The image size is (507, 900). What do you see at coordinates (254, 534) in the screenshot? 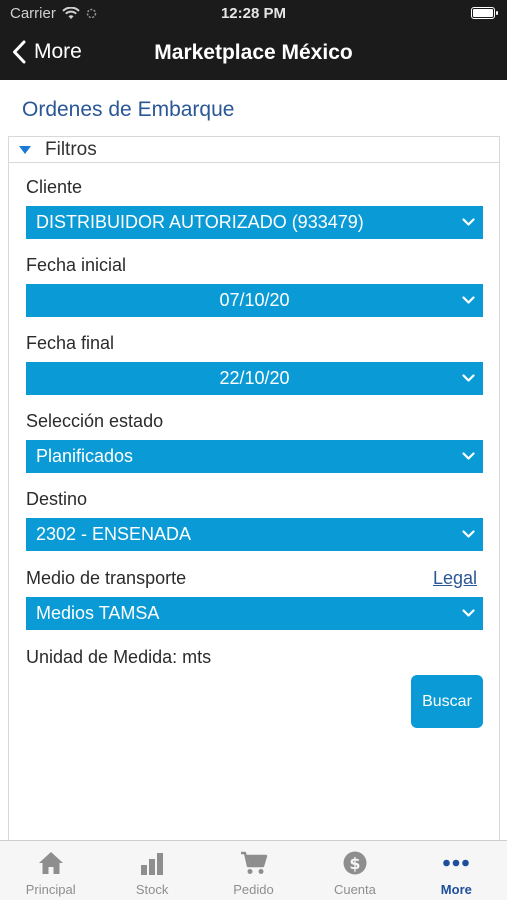
I see `destino-select: 2302 - ENSENADA` at bounding box center [254, 534].